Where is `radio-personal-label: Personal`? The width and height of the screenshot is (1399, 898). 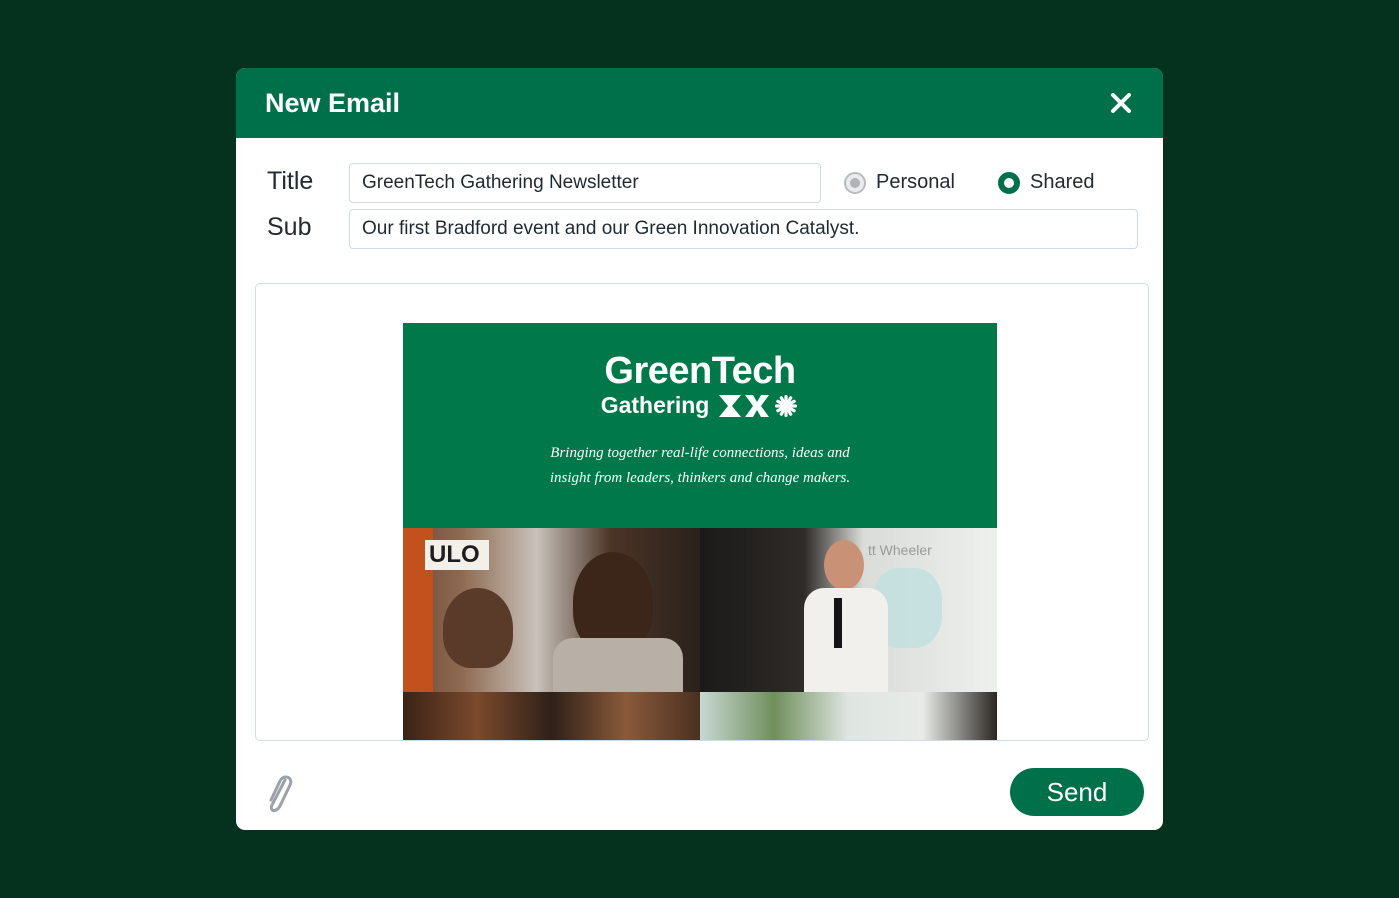 radio-personal-label: Personal is located at coordinates (915, 182).